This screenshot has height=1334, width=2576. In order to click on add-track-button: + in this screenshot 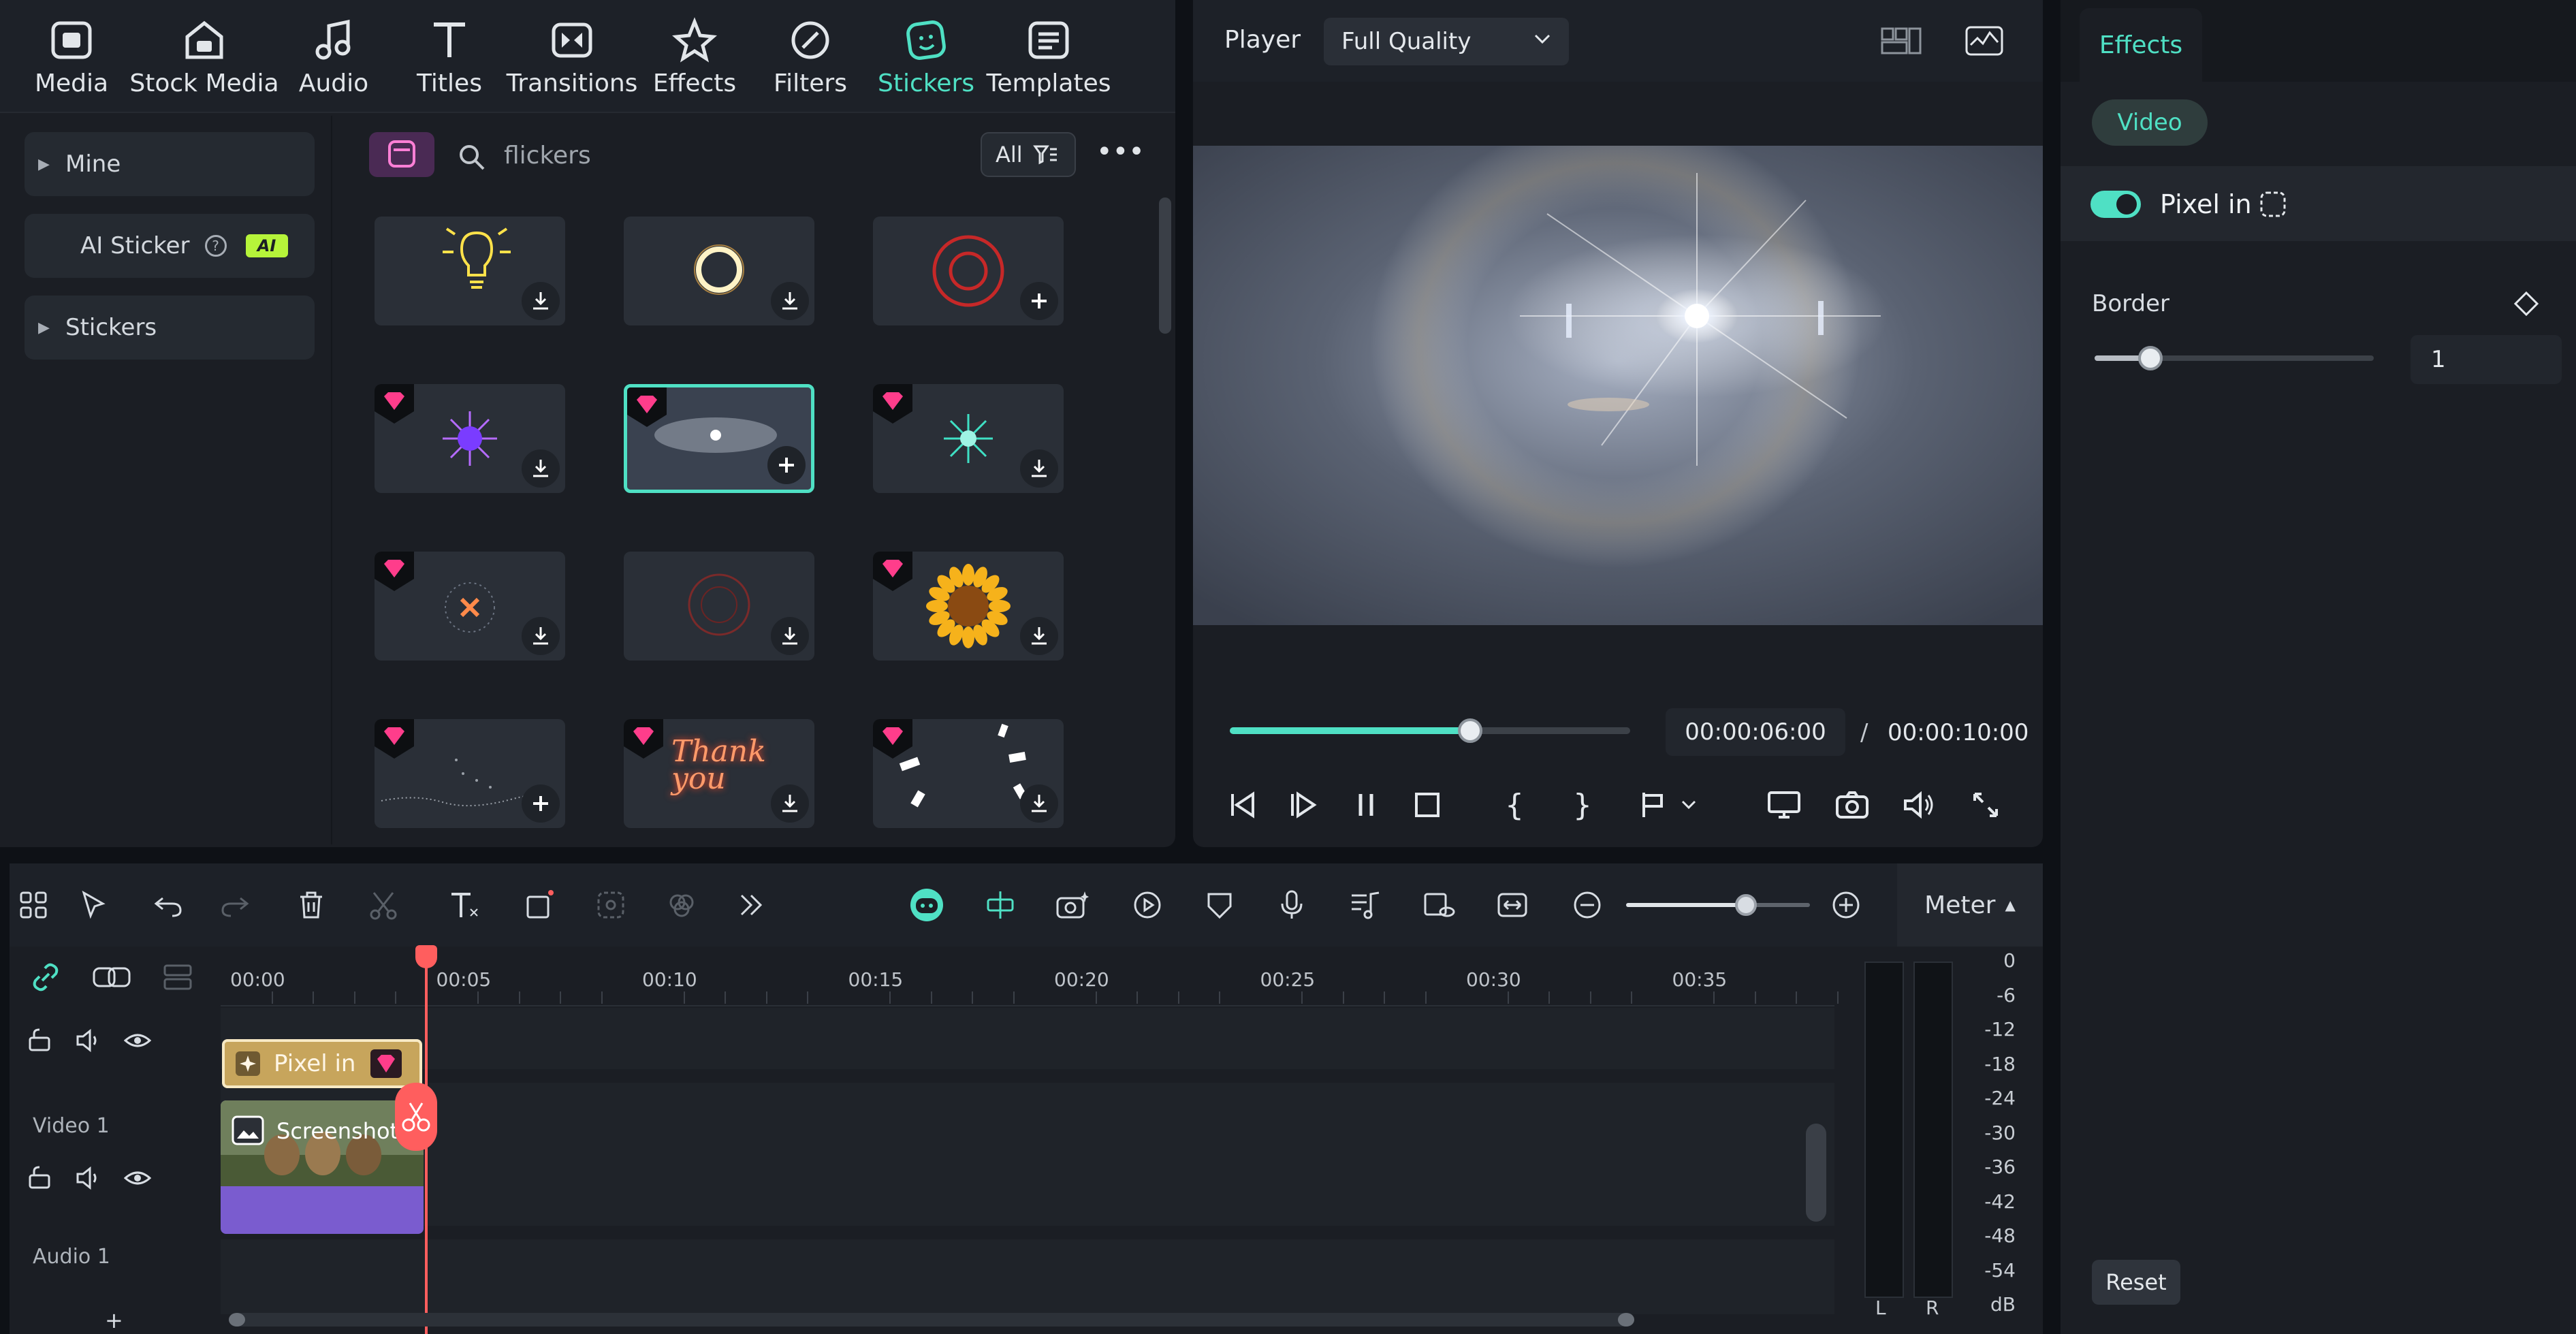, I will do `click(114, 1320)`.